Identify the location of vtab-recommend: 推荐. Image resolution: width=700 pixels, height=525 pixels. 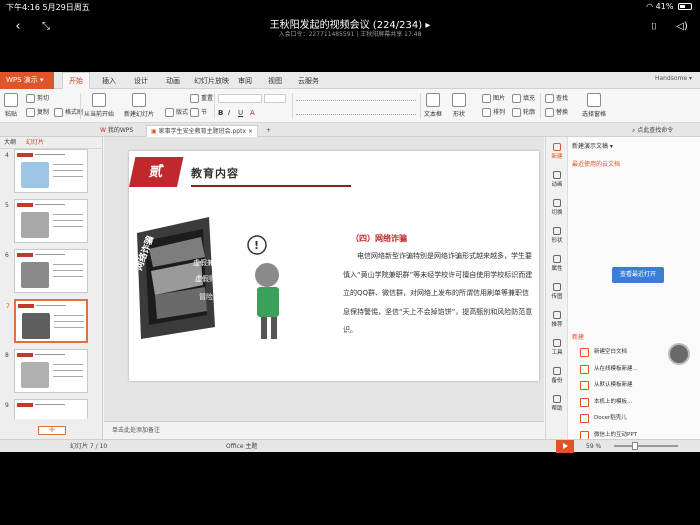
(557, 319).